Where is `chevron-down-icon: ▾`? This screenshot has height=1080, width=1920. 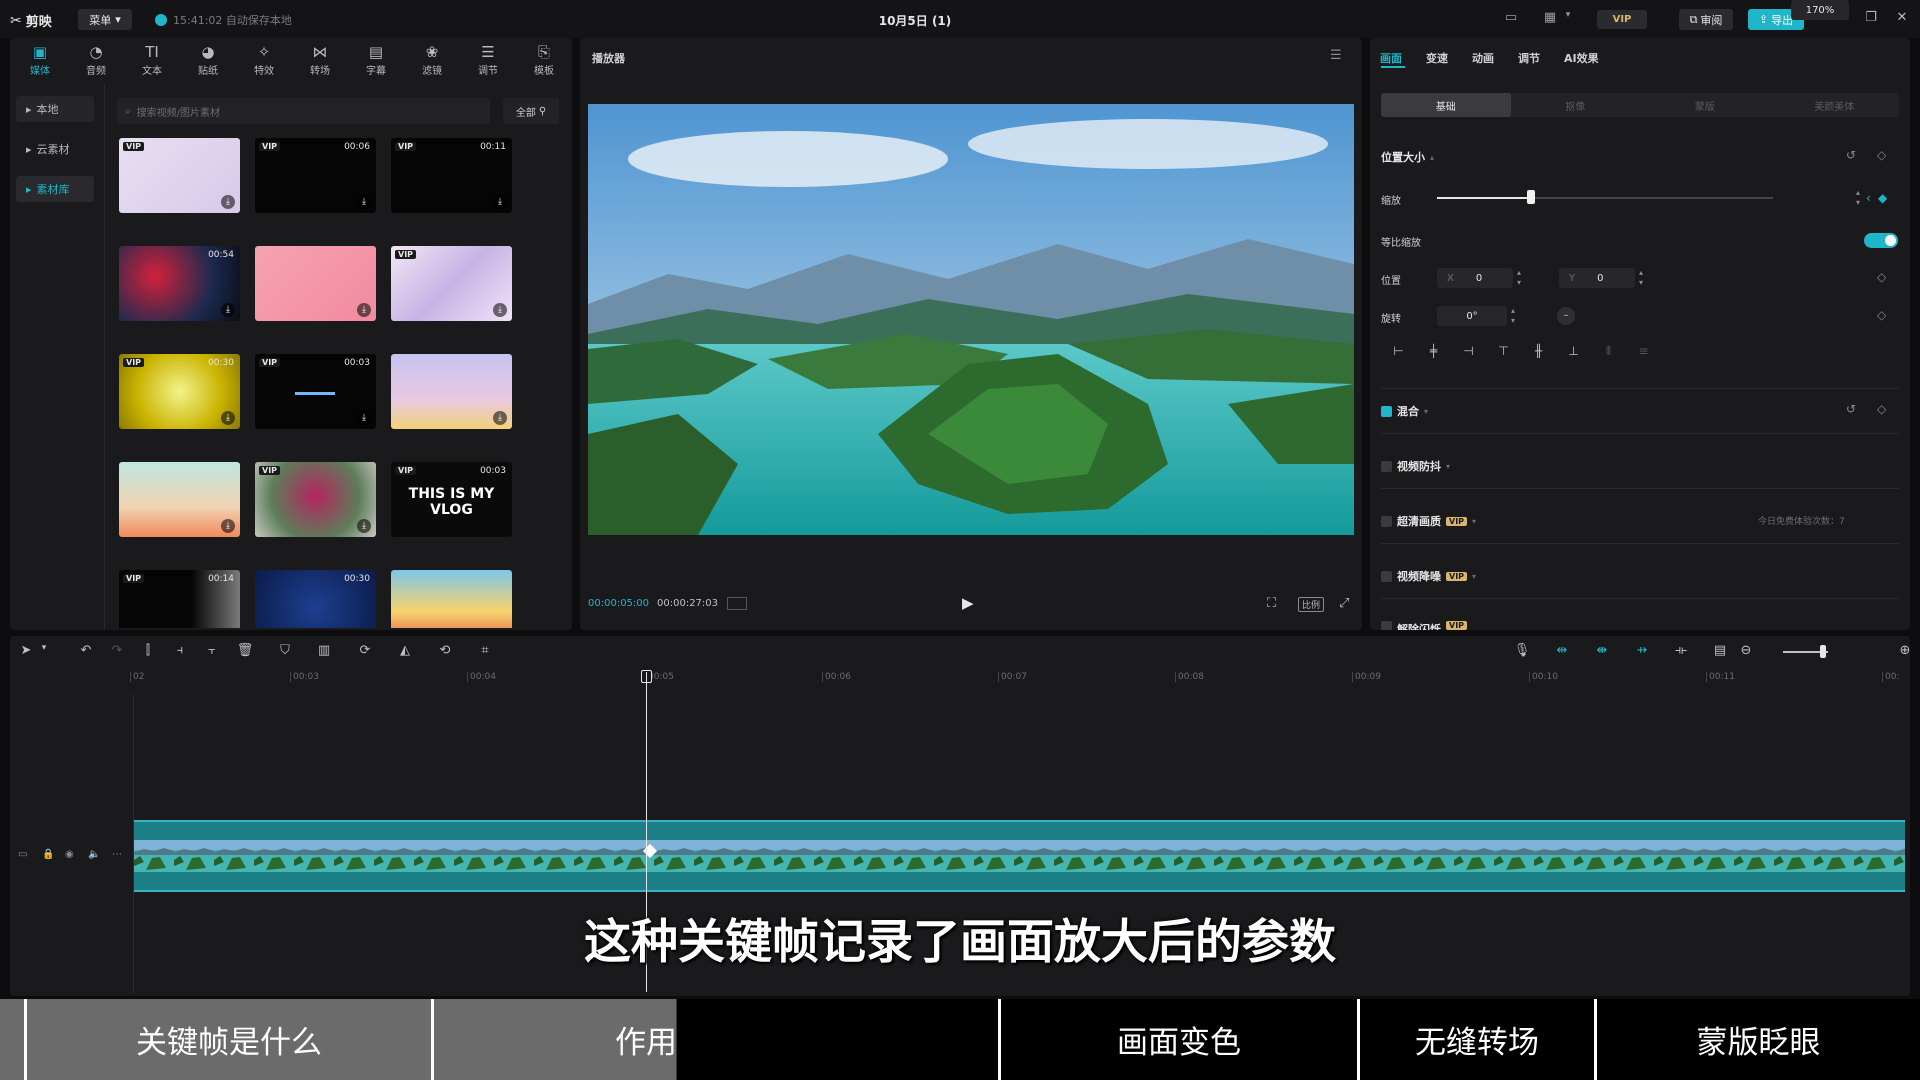
chevron-down-icon: ▾ is located at coordinates (44, 648).